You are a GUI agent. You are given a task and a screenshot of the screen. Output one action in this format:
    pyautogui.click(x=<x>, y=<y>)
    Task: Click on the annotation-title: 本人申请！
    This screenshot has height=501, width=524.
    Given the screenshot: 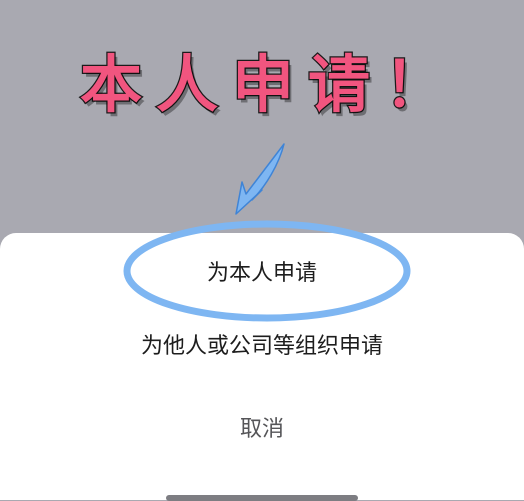 What is the action you would take?
    pyautogui.click(x=270, y=84)
    